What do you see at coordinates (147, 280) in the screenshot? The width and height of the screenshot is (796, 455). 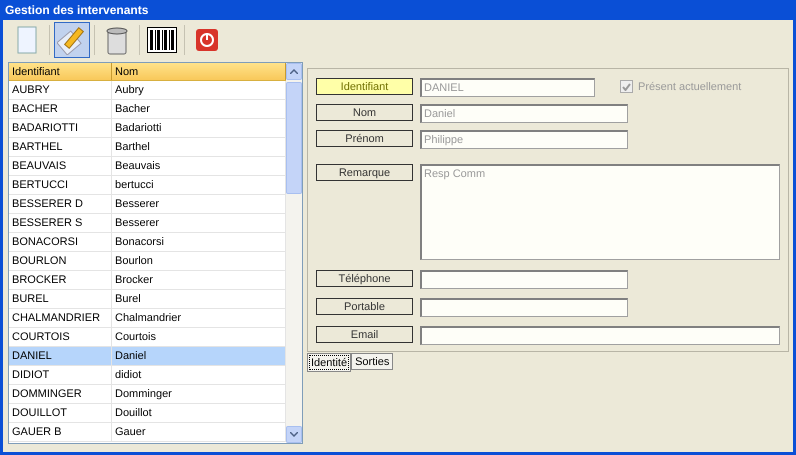 I see `table-row: BROCKER Brocker` at bounding box center [147, 280].